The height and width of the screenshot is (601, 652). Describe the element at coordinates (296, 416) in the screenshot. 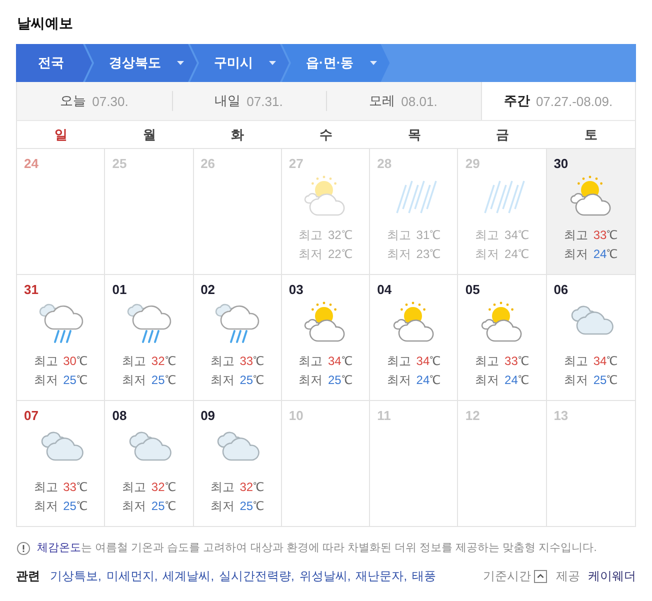

I see `day-number: 10` at that location.